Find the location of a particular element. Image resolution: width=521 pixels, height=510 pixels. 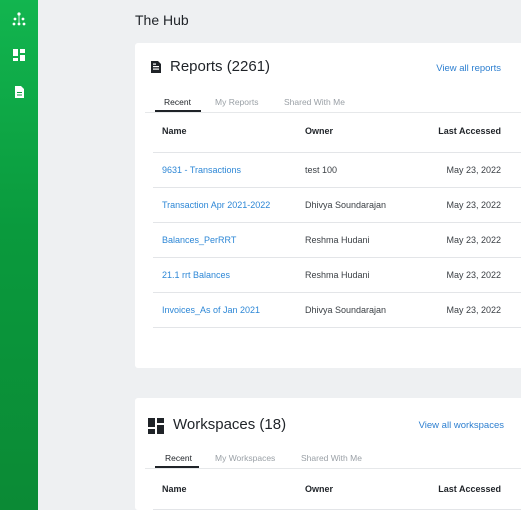

sidebar is located at coordinates (19, 255).